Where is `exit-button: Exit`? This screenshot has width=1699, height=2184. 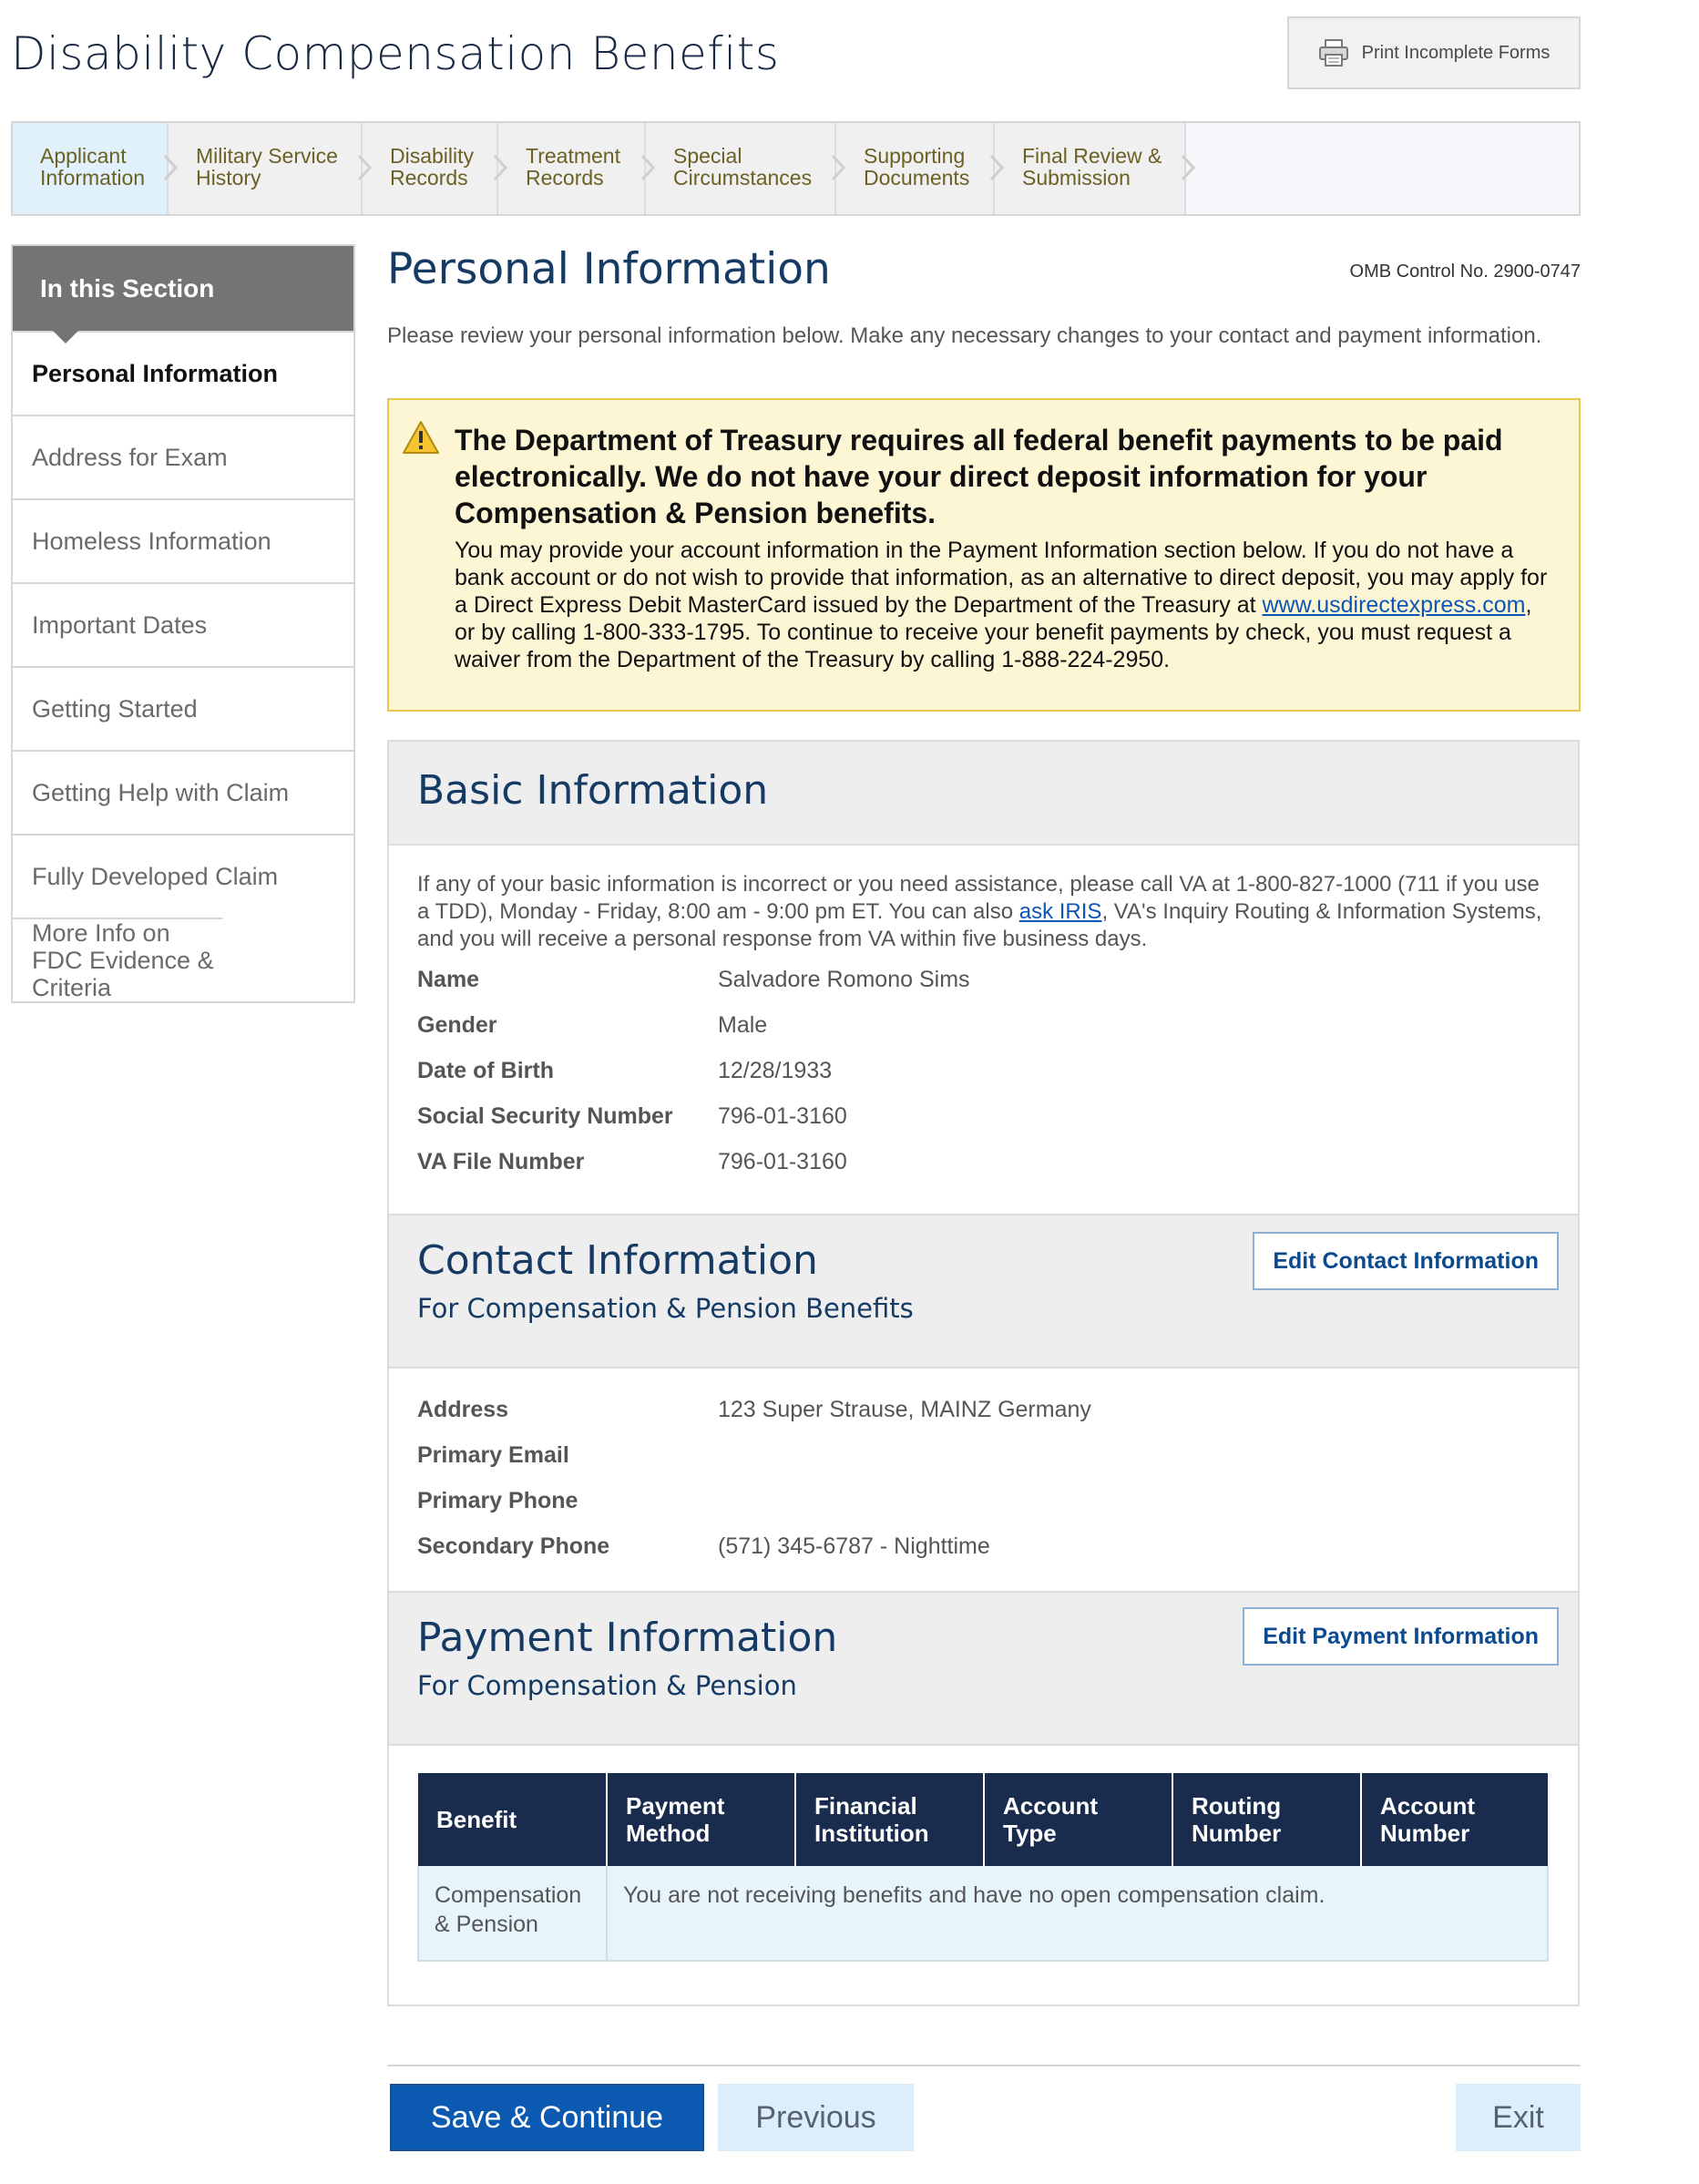 exit-button: Exit is located at coordinates (1518, 2117).